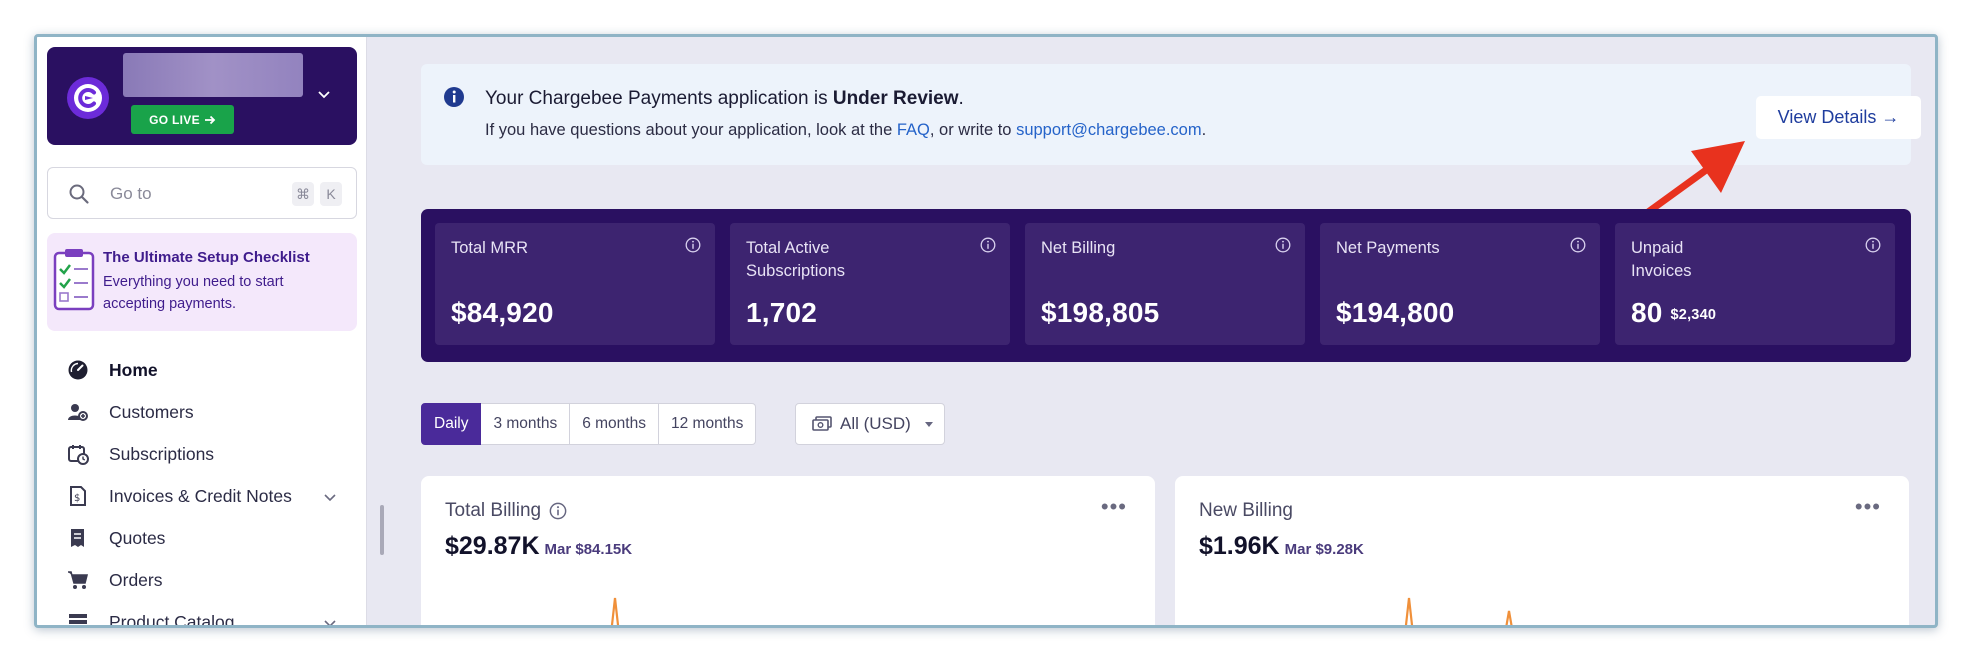  Describe the element at coordinates (202, 370) in the screenshot. I see `sidebar-item-home: Home` at that location.